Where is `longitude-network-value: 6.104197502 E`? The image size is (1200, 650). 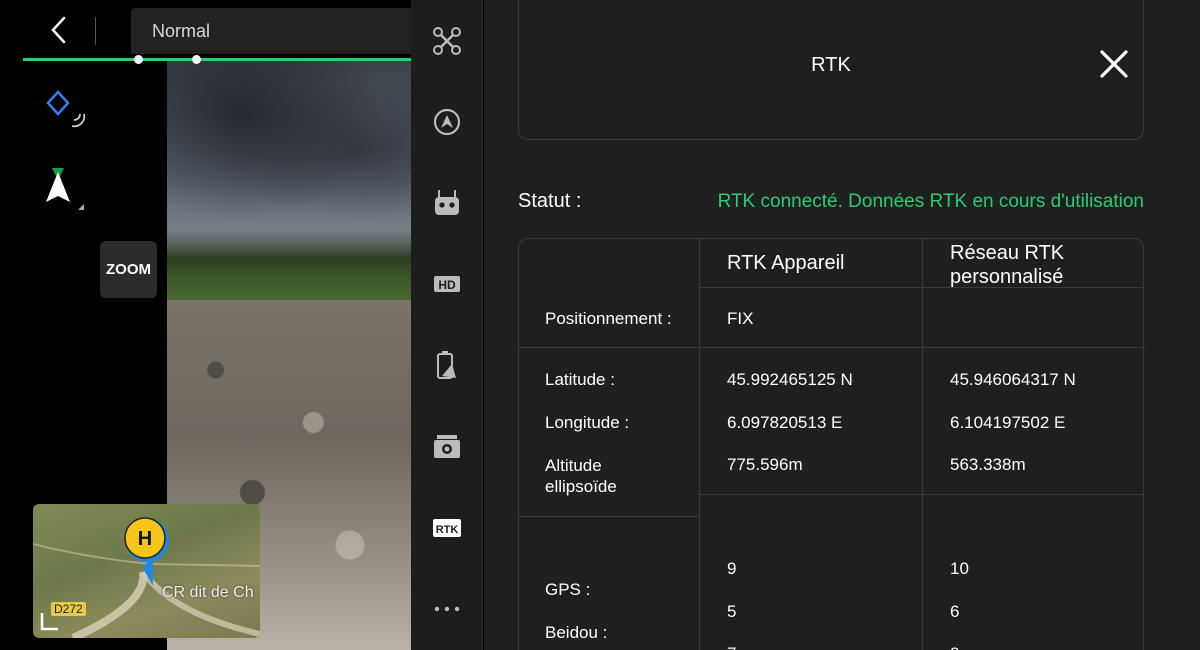 longitude-network-value: 6.104197502 E is located at coordinates (1008, 422).